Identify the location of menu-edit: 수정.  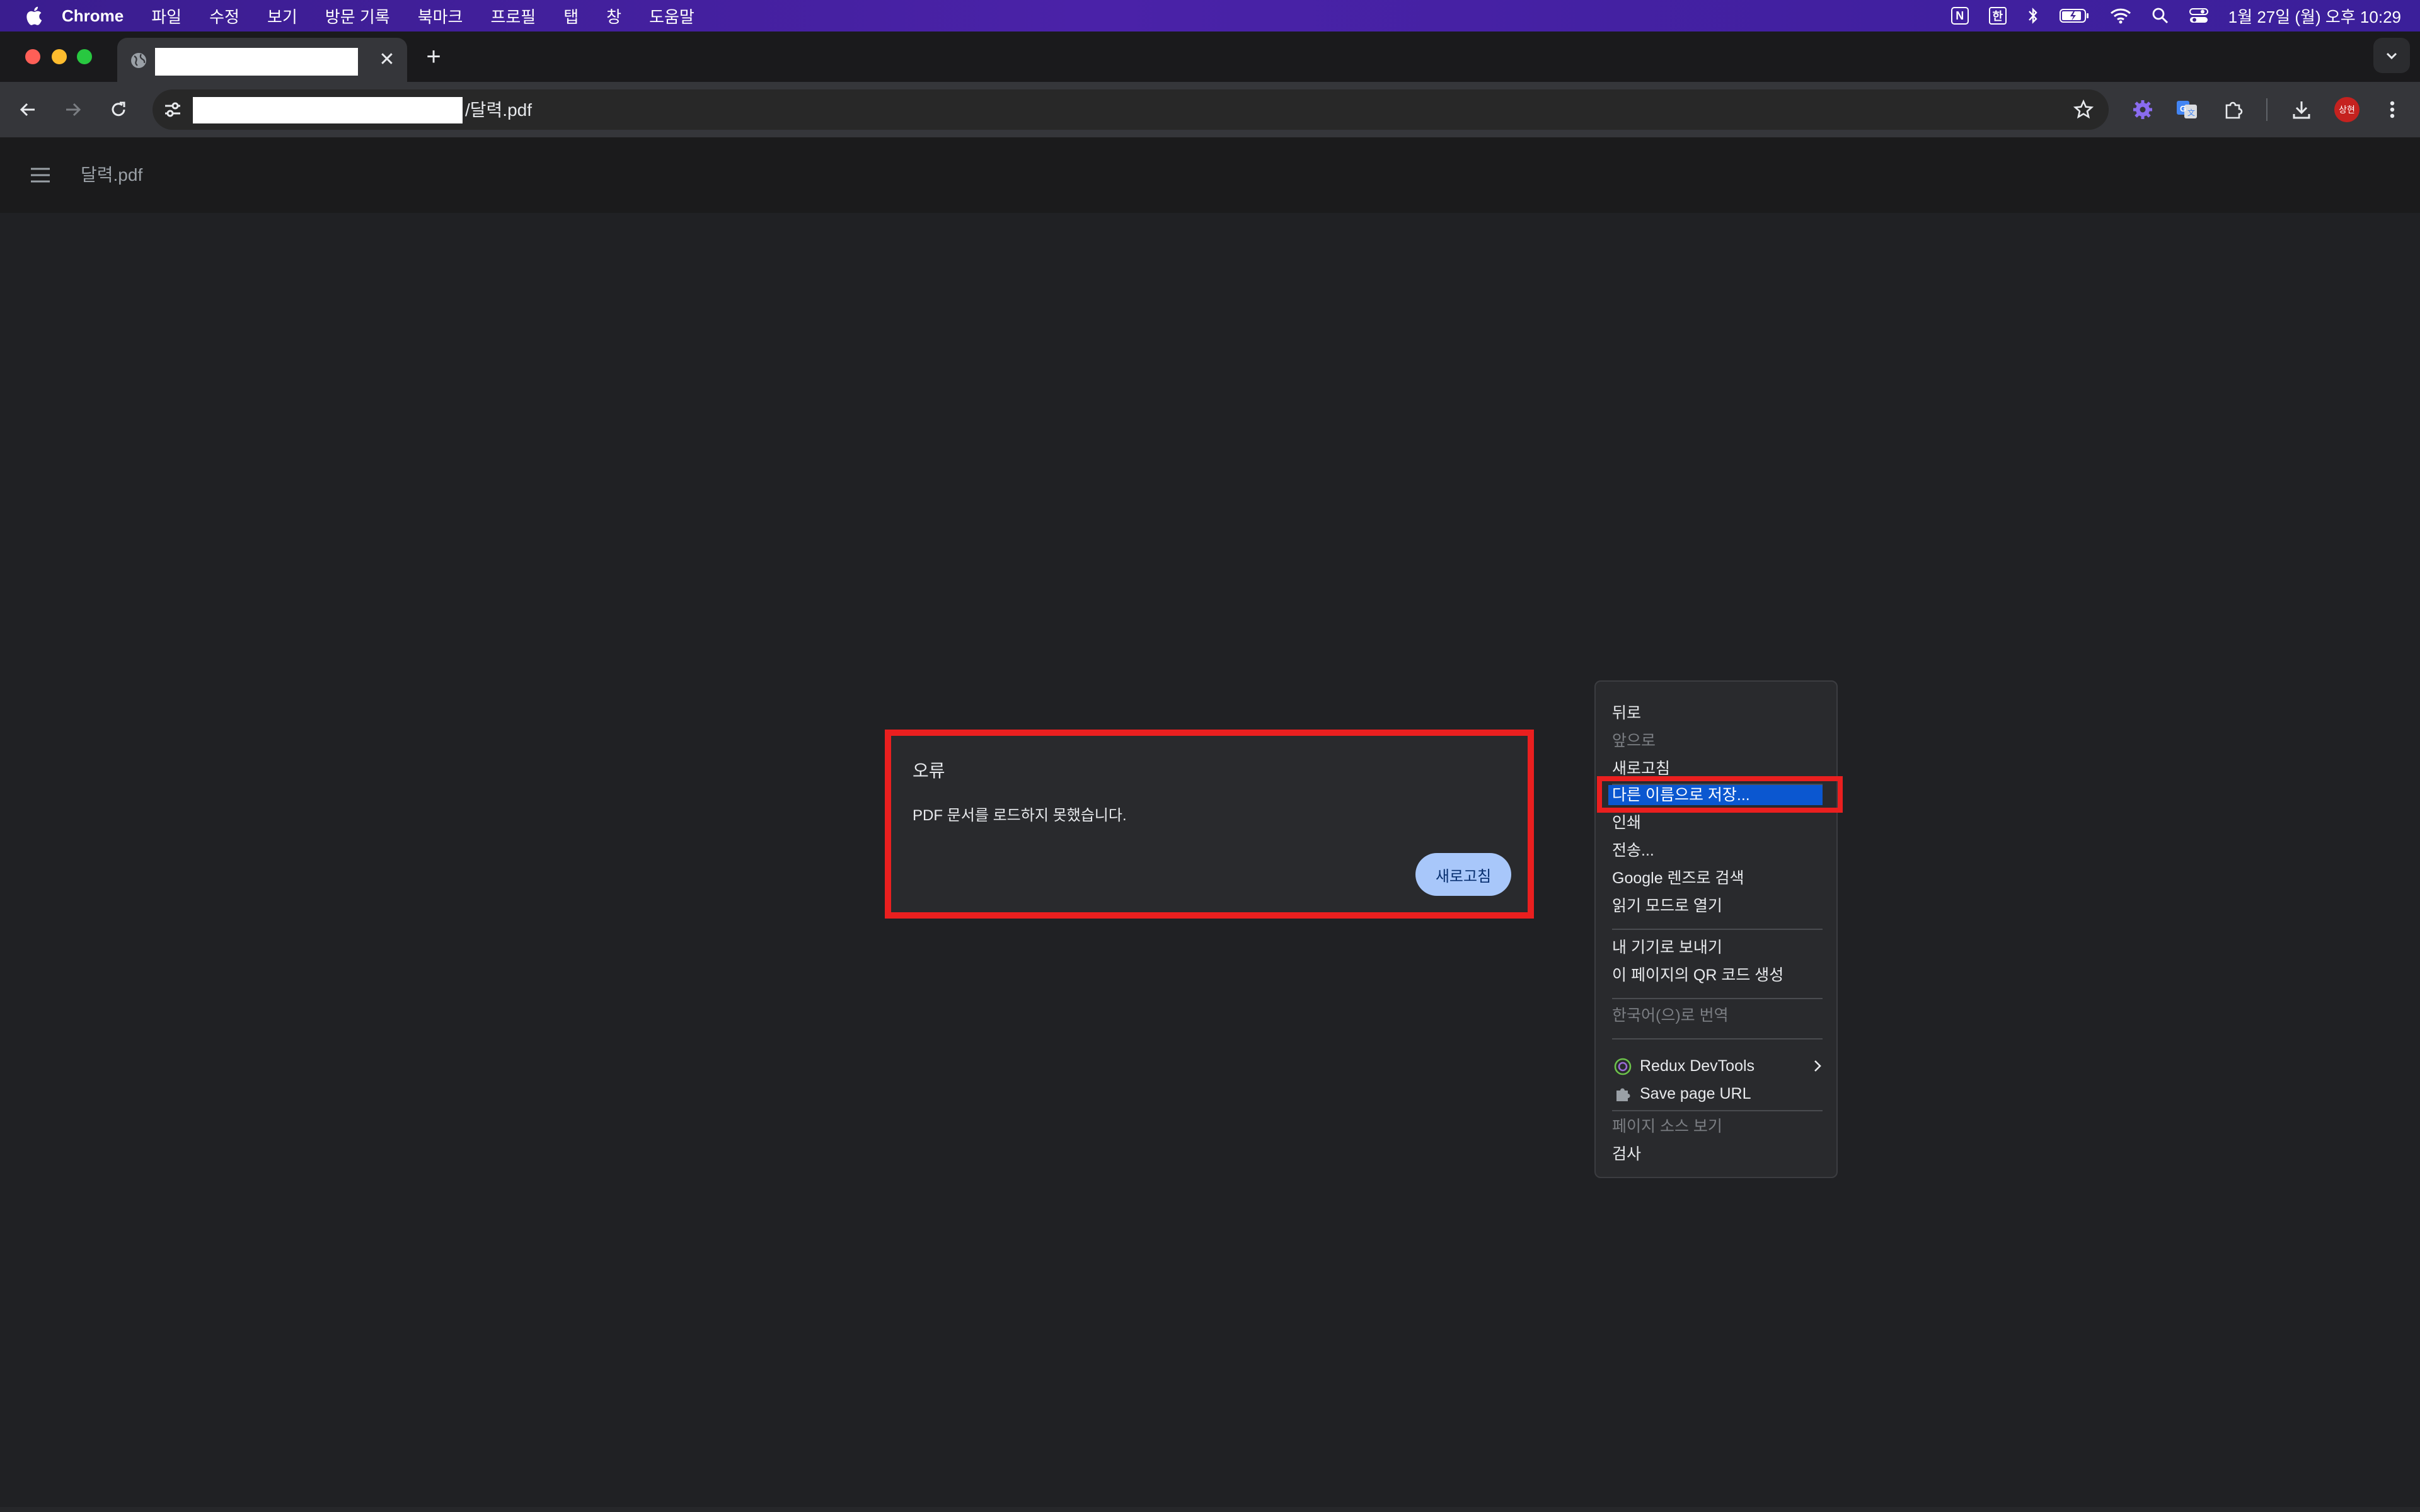
(224, 16).